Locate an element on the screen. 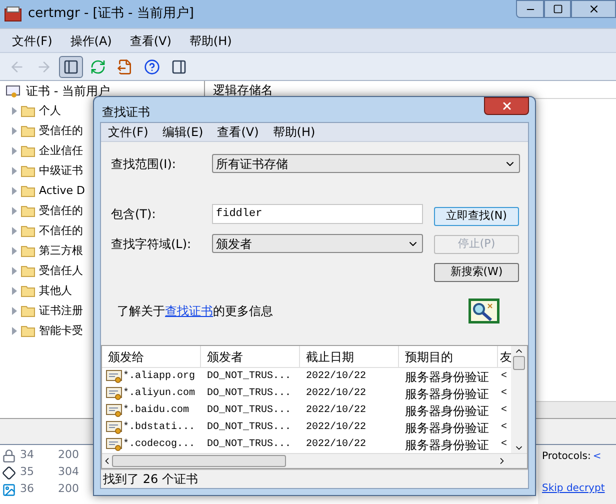 The width and height of the screenshot is (616, 504). table-cell-text: *.aliapp.org is located at coordinates (159, 377).